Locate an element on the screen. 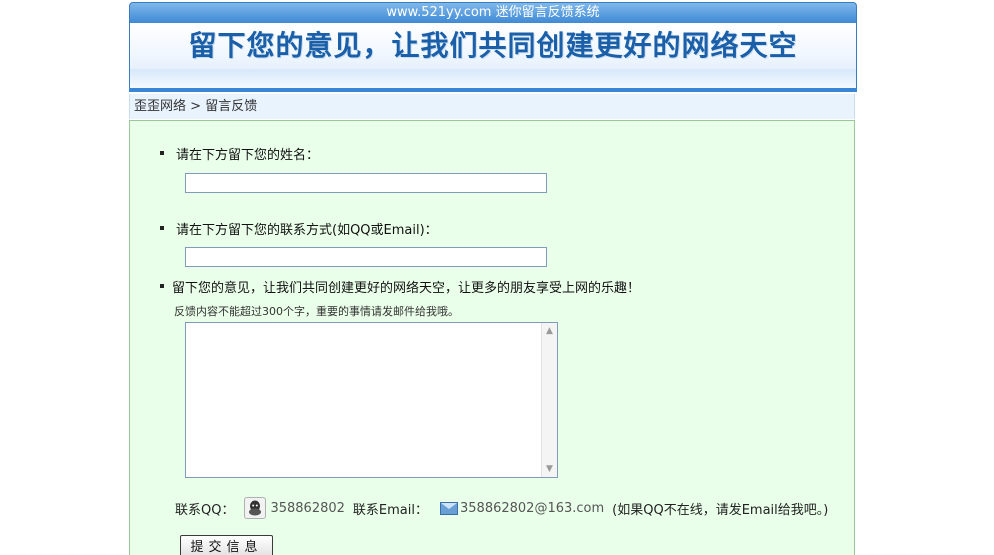  slogan-title: 留下您的意见，让我们共同创建更好的网络天空 is located at coordinates (493, 45).